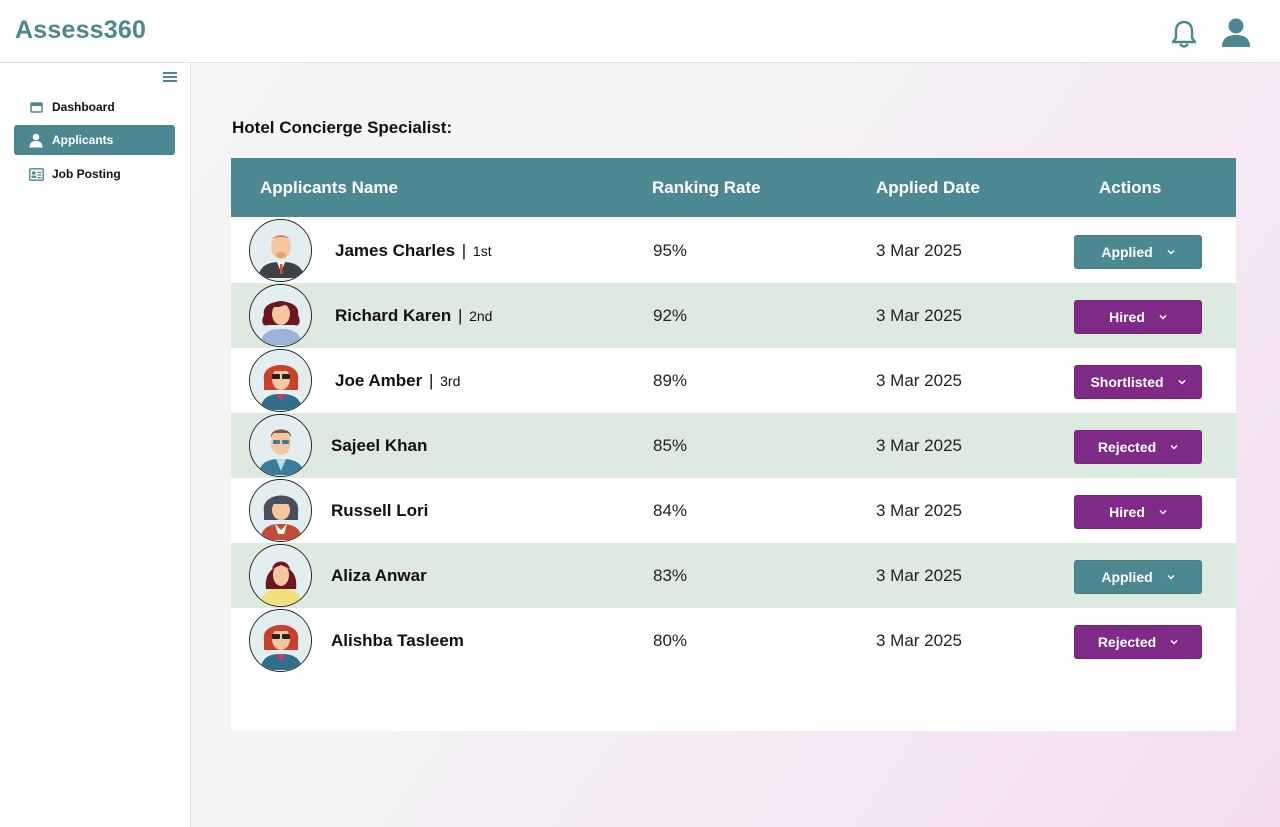 Image resolution: width=1280 pixels, height=827 pixels. I want to click on table-row: Sajeel Khan 85% 3 Mar 2025 Rejected, so click(733, 445).